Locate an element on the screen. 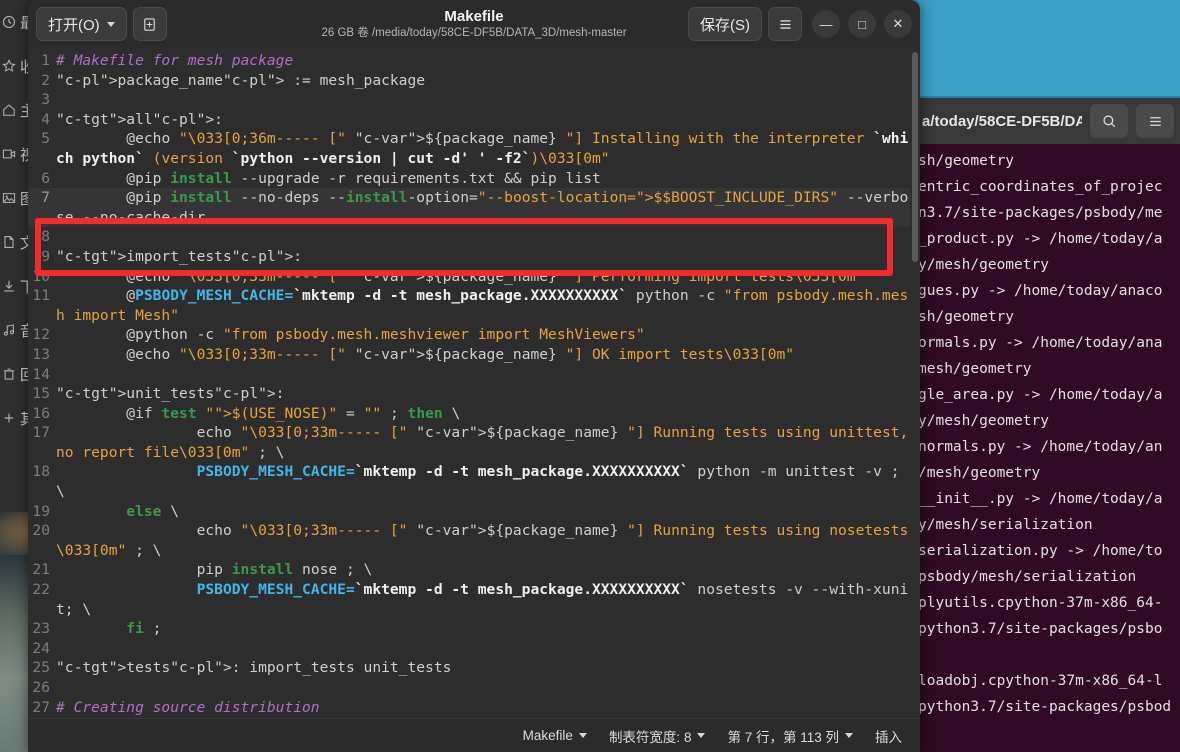  code-line: 21 pip install nose ; \ is located at coordinates (474, 570).